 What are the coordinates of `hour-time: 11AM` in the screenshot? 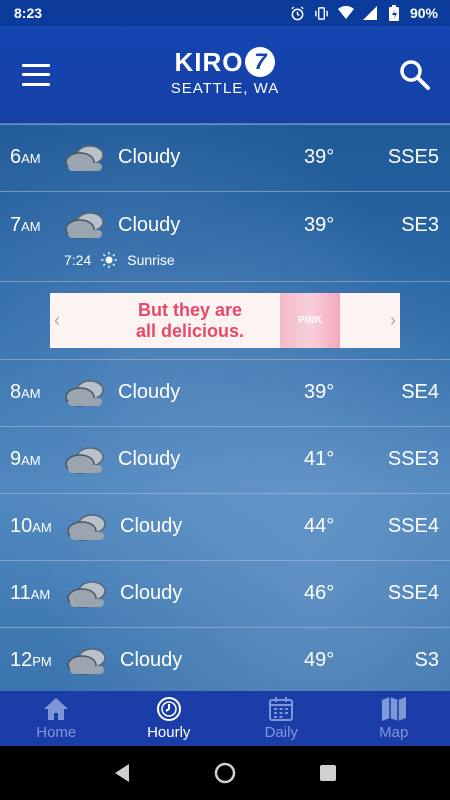 It's located at (30, 593).